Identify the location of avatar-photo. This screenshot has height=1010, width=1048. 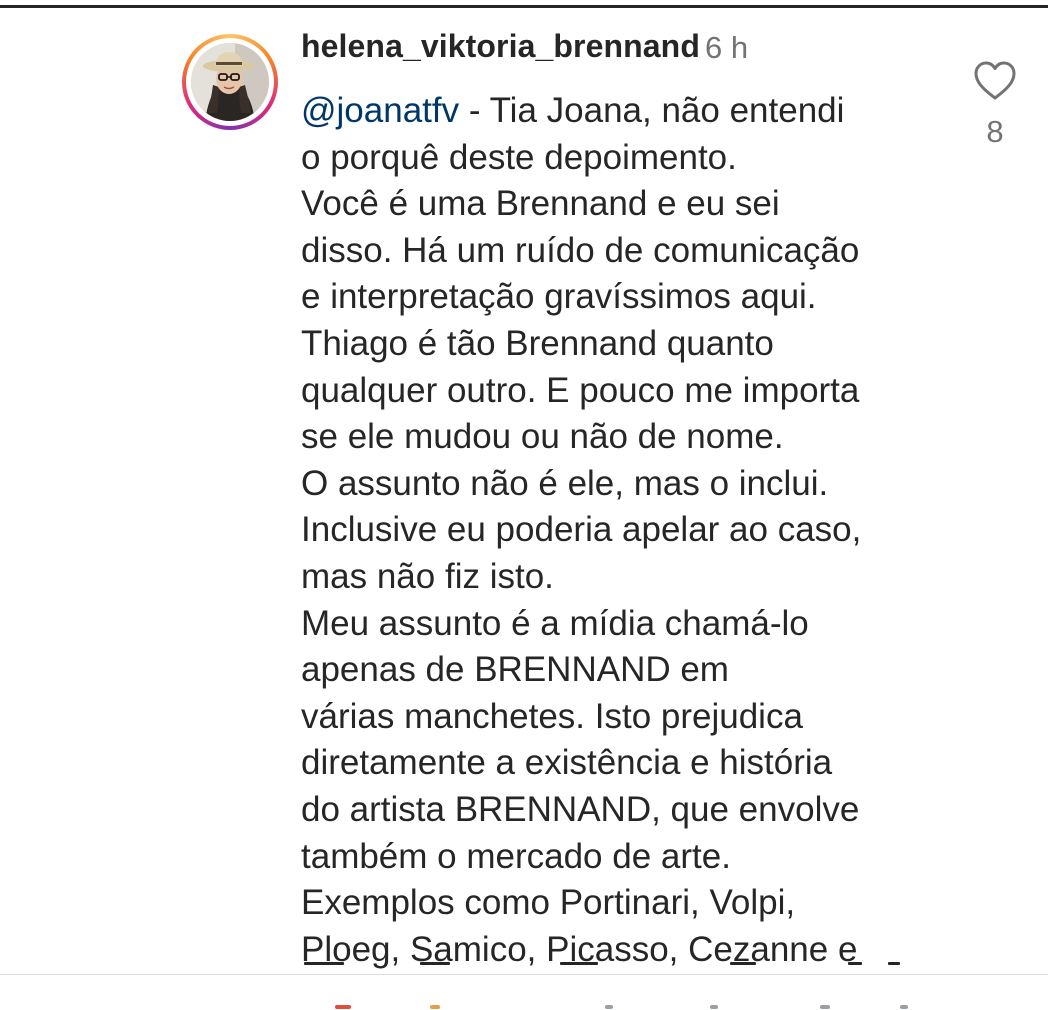
(230, 82).